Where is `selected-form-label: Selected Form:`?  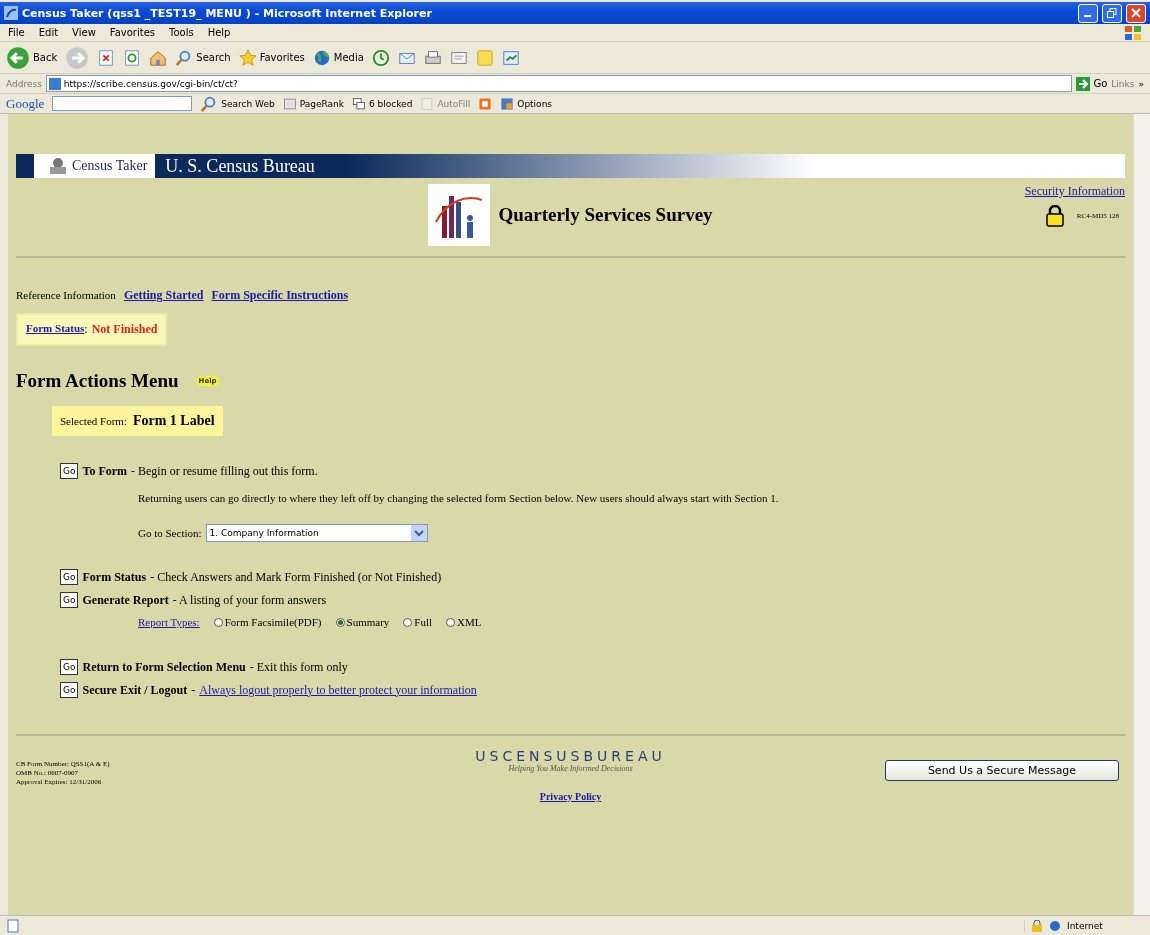 selected-form-label: Selected Form: is located at coordinates (93, 421).